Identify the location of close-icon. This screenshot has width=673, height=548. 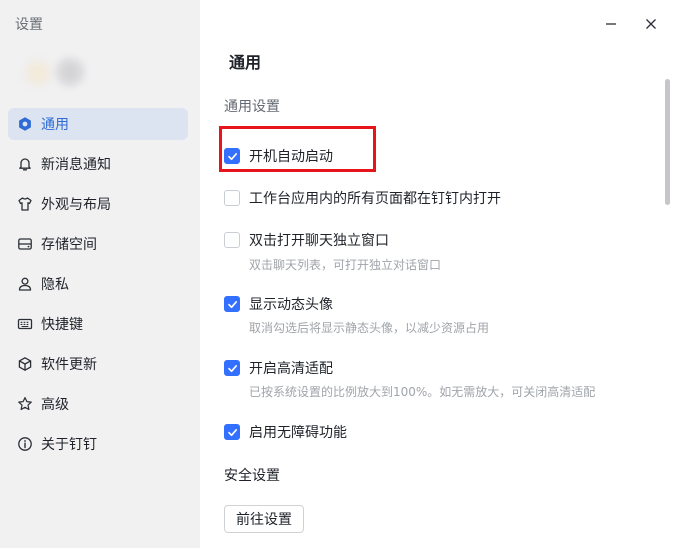
(651, 24).